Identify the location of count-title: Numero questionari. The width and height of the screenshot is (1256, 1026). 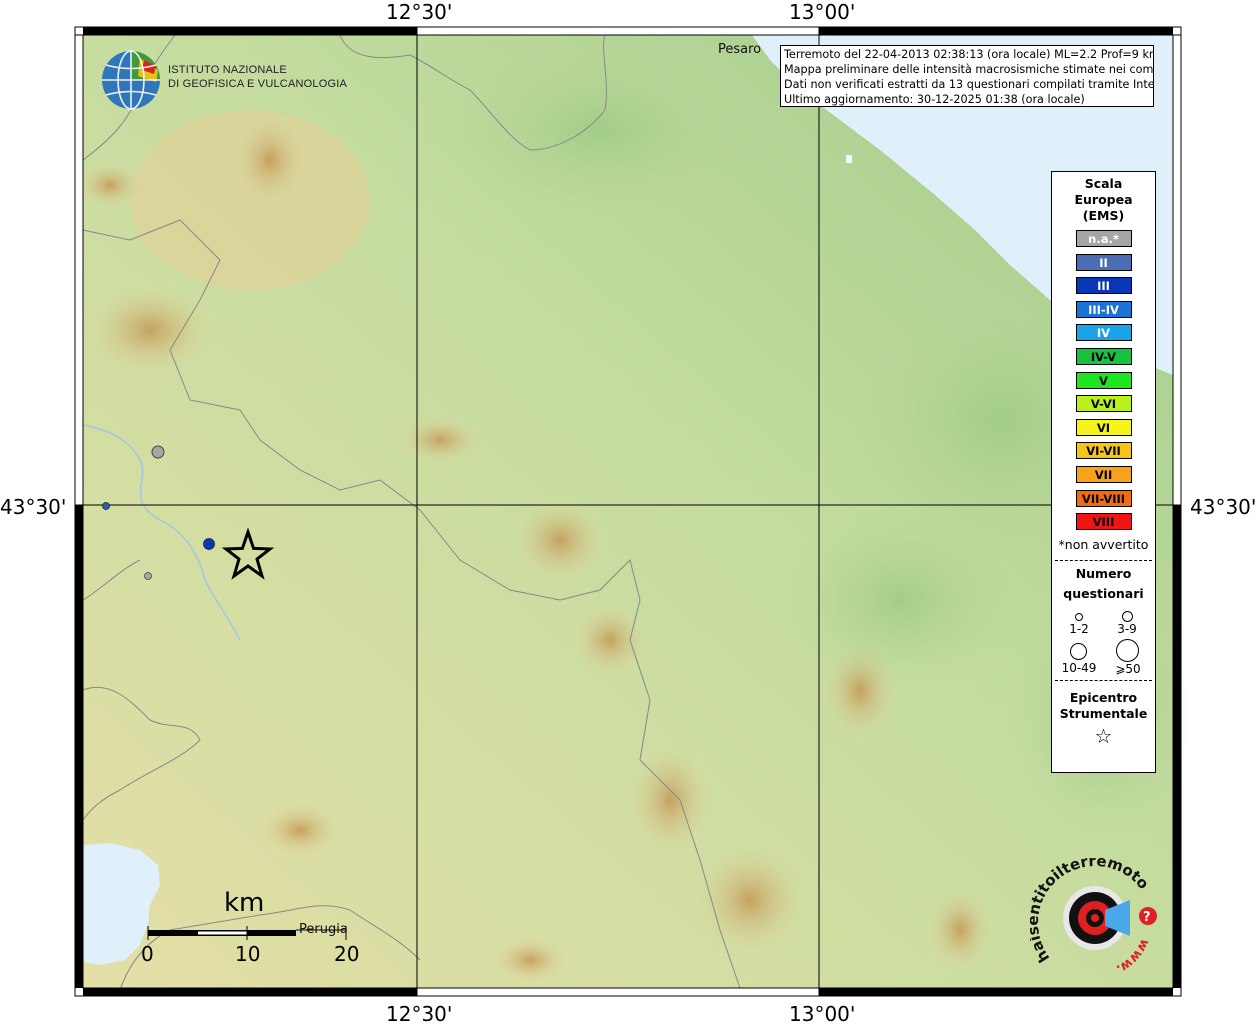
(1103, 584).